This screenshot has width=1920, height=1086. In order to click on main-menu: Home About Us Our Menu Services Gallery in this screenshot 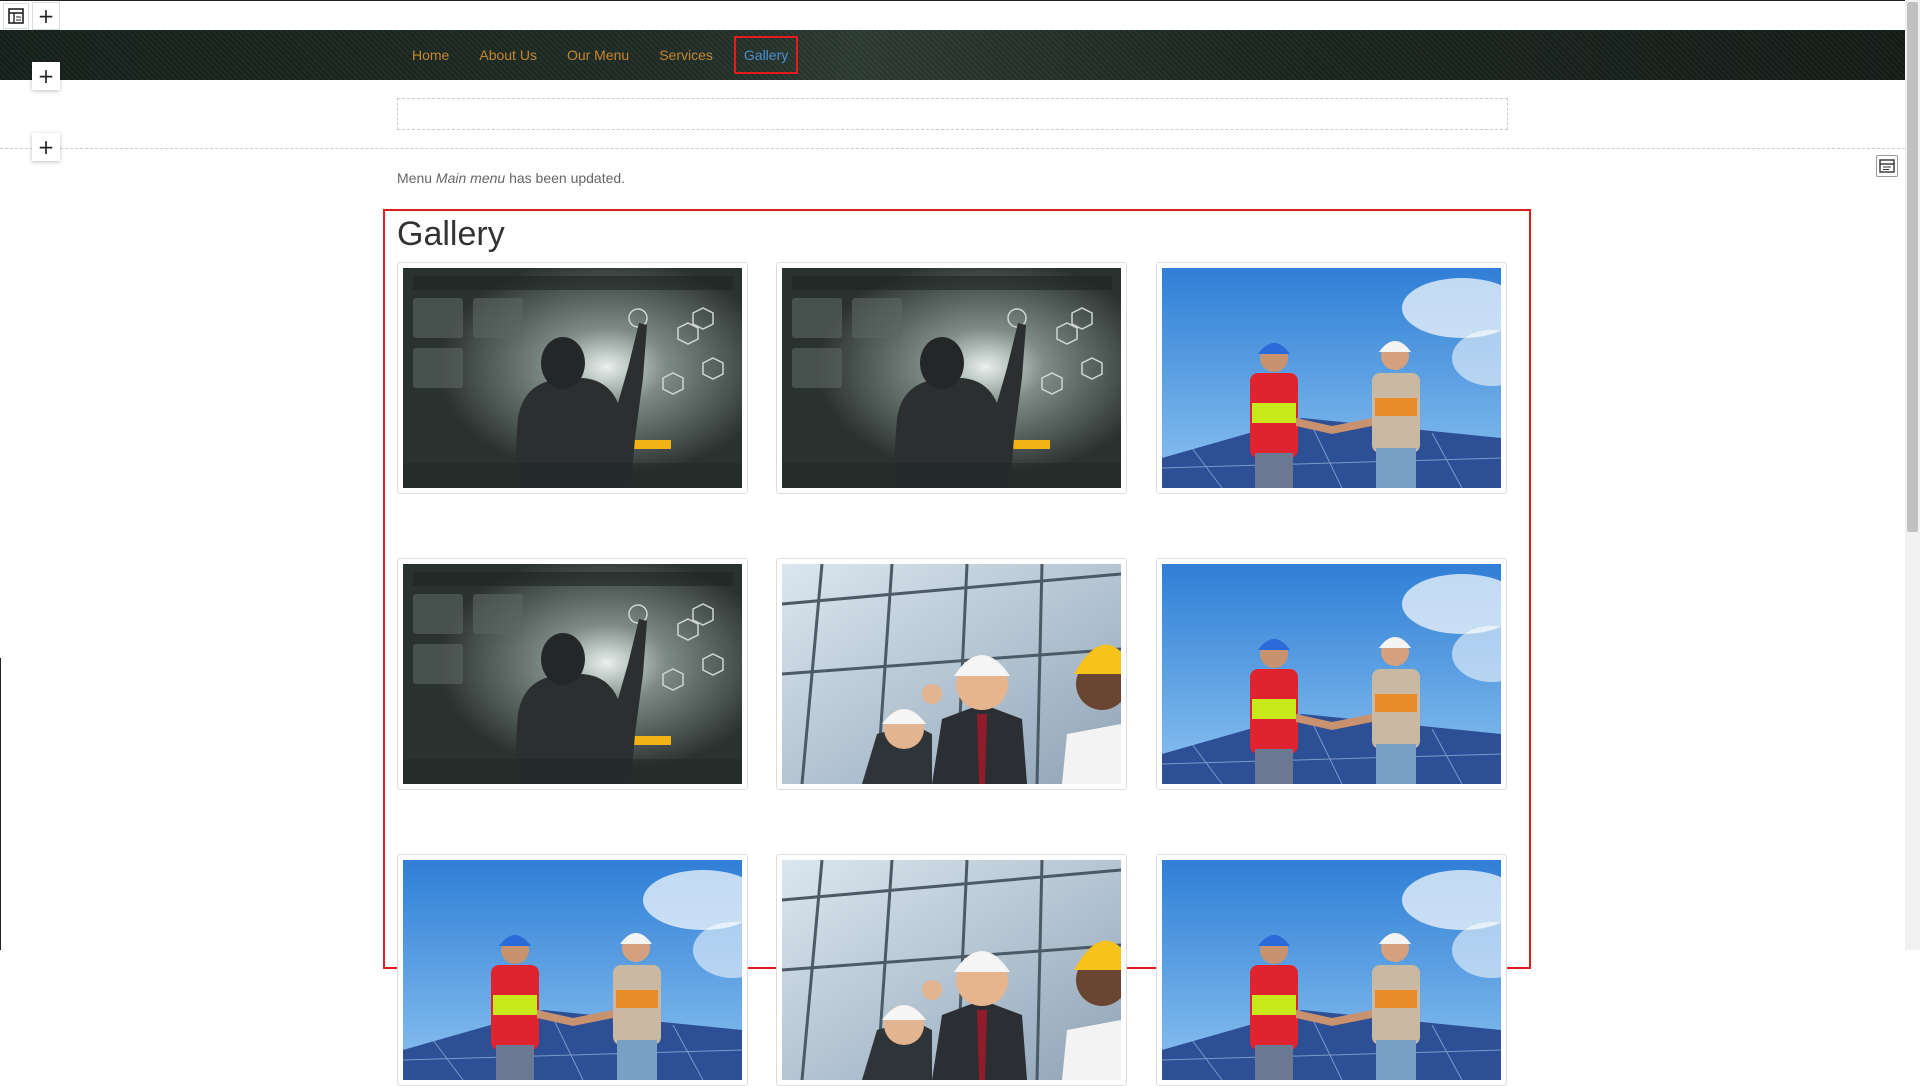, I will do `click(598, 55)`.